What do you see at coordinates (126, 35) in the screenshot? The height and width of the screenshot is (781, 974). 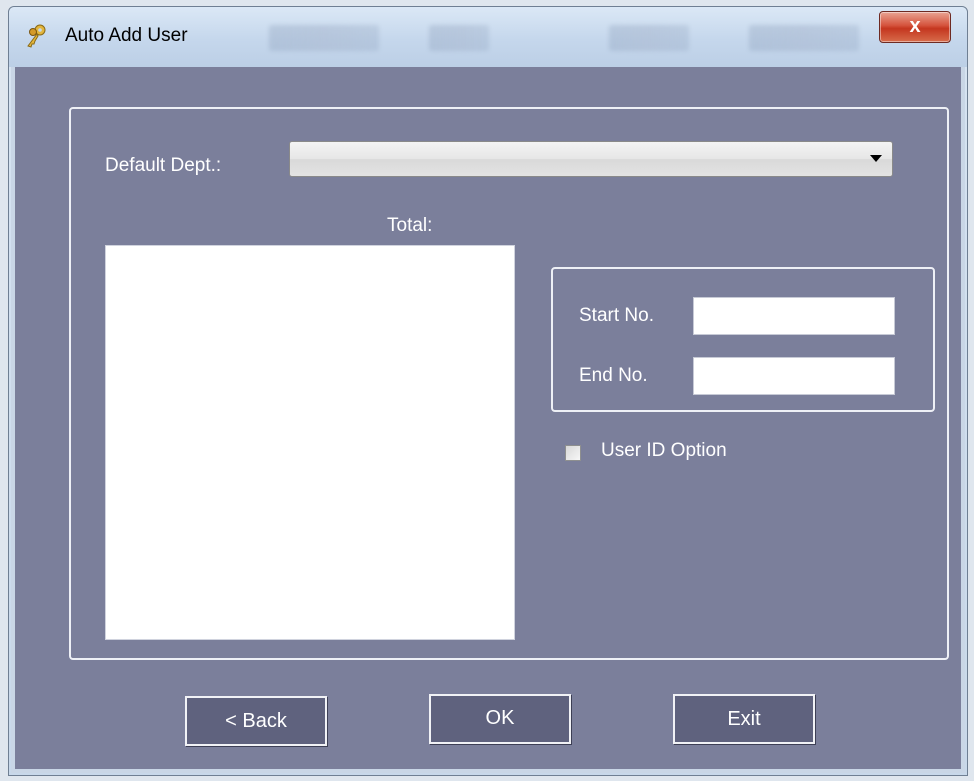 I see `window-title: Auto Add User` at bounding box center [126, 35].